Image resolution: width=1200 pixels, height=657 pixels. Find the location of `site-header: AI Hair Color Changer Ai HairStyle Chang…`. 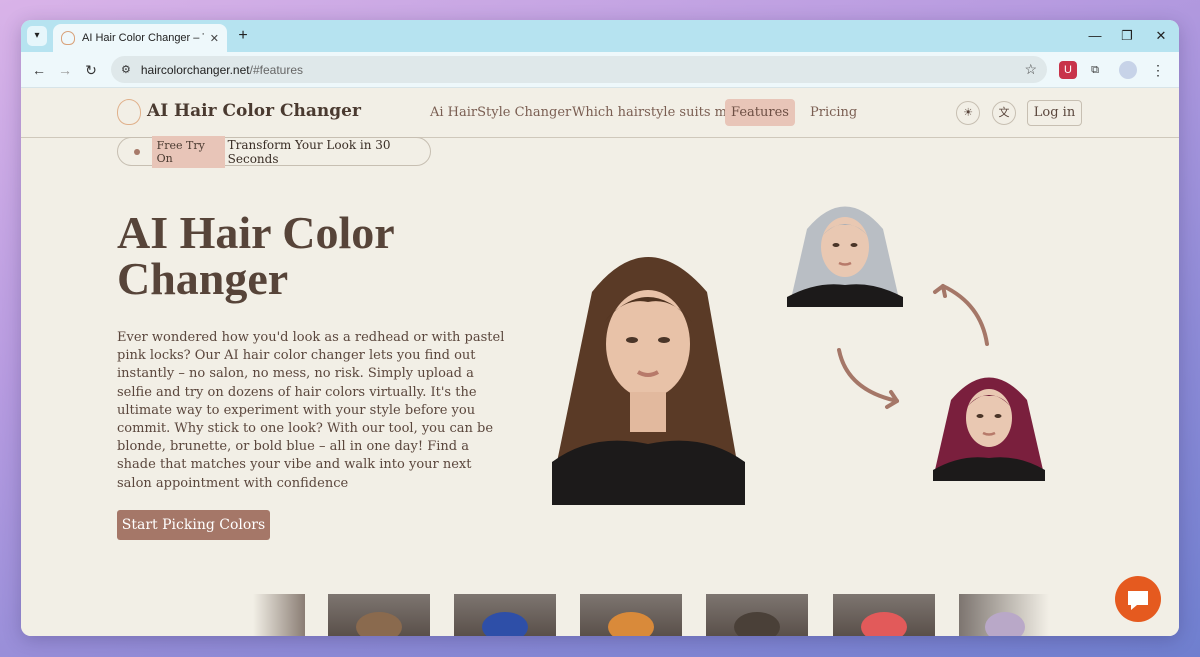

site-header: AI Hair Color Changer Ai HairStyle Chang… is located at coordinates (600, 113).